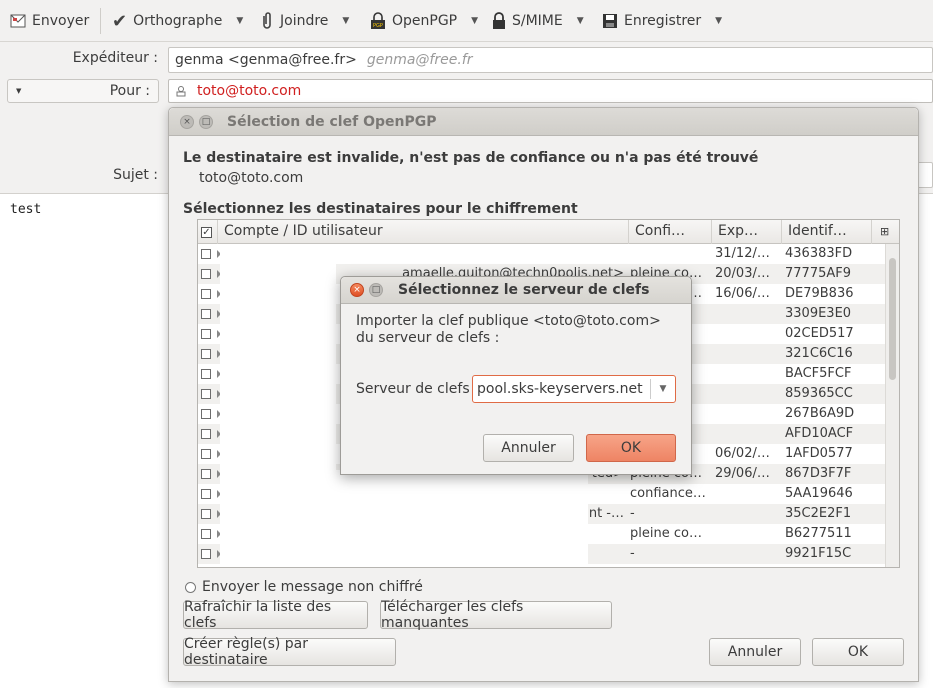 Image resolution: width=933 pixels, height=688 pixels. I want to click on from-label: Expéditeur :, so click(115, 58).